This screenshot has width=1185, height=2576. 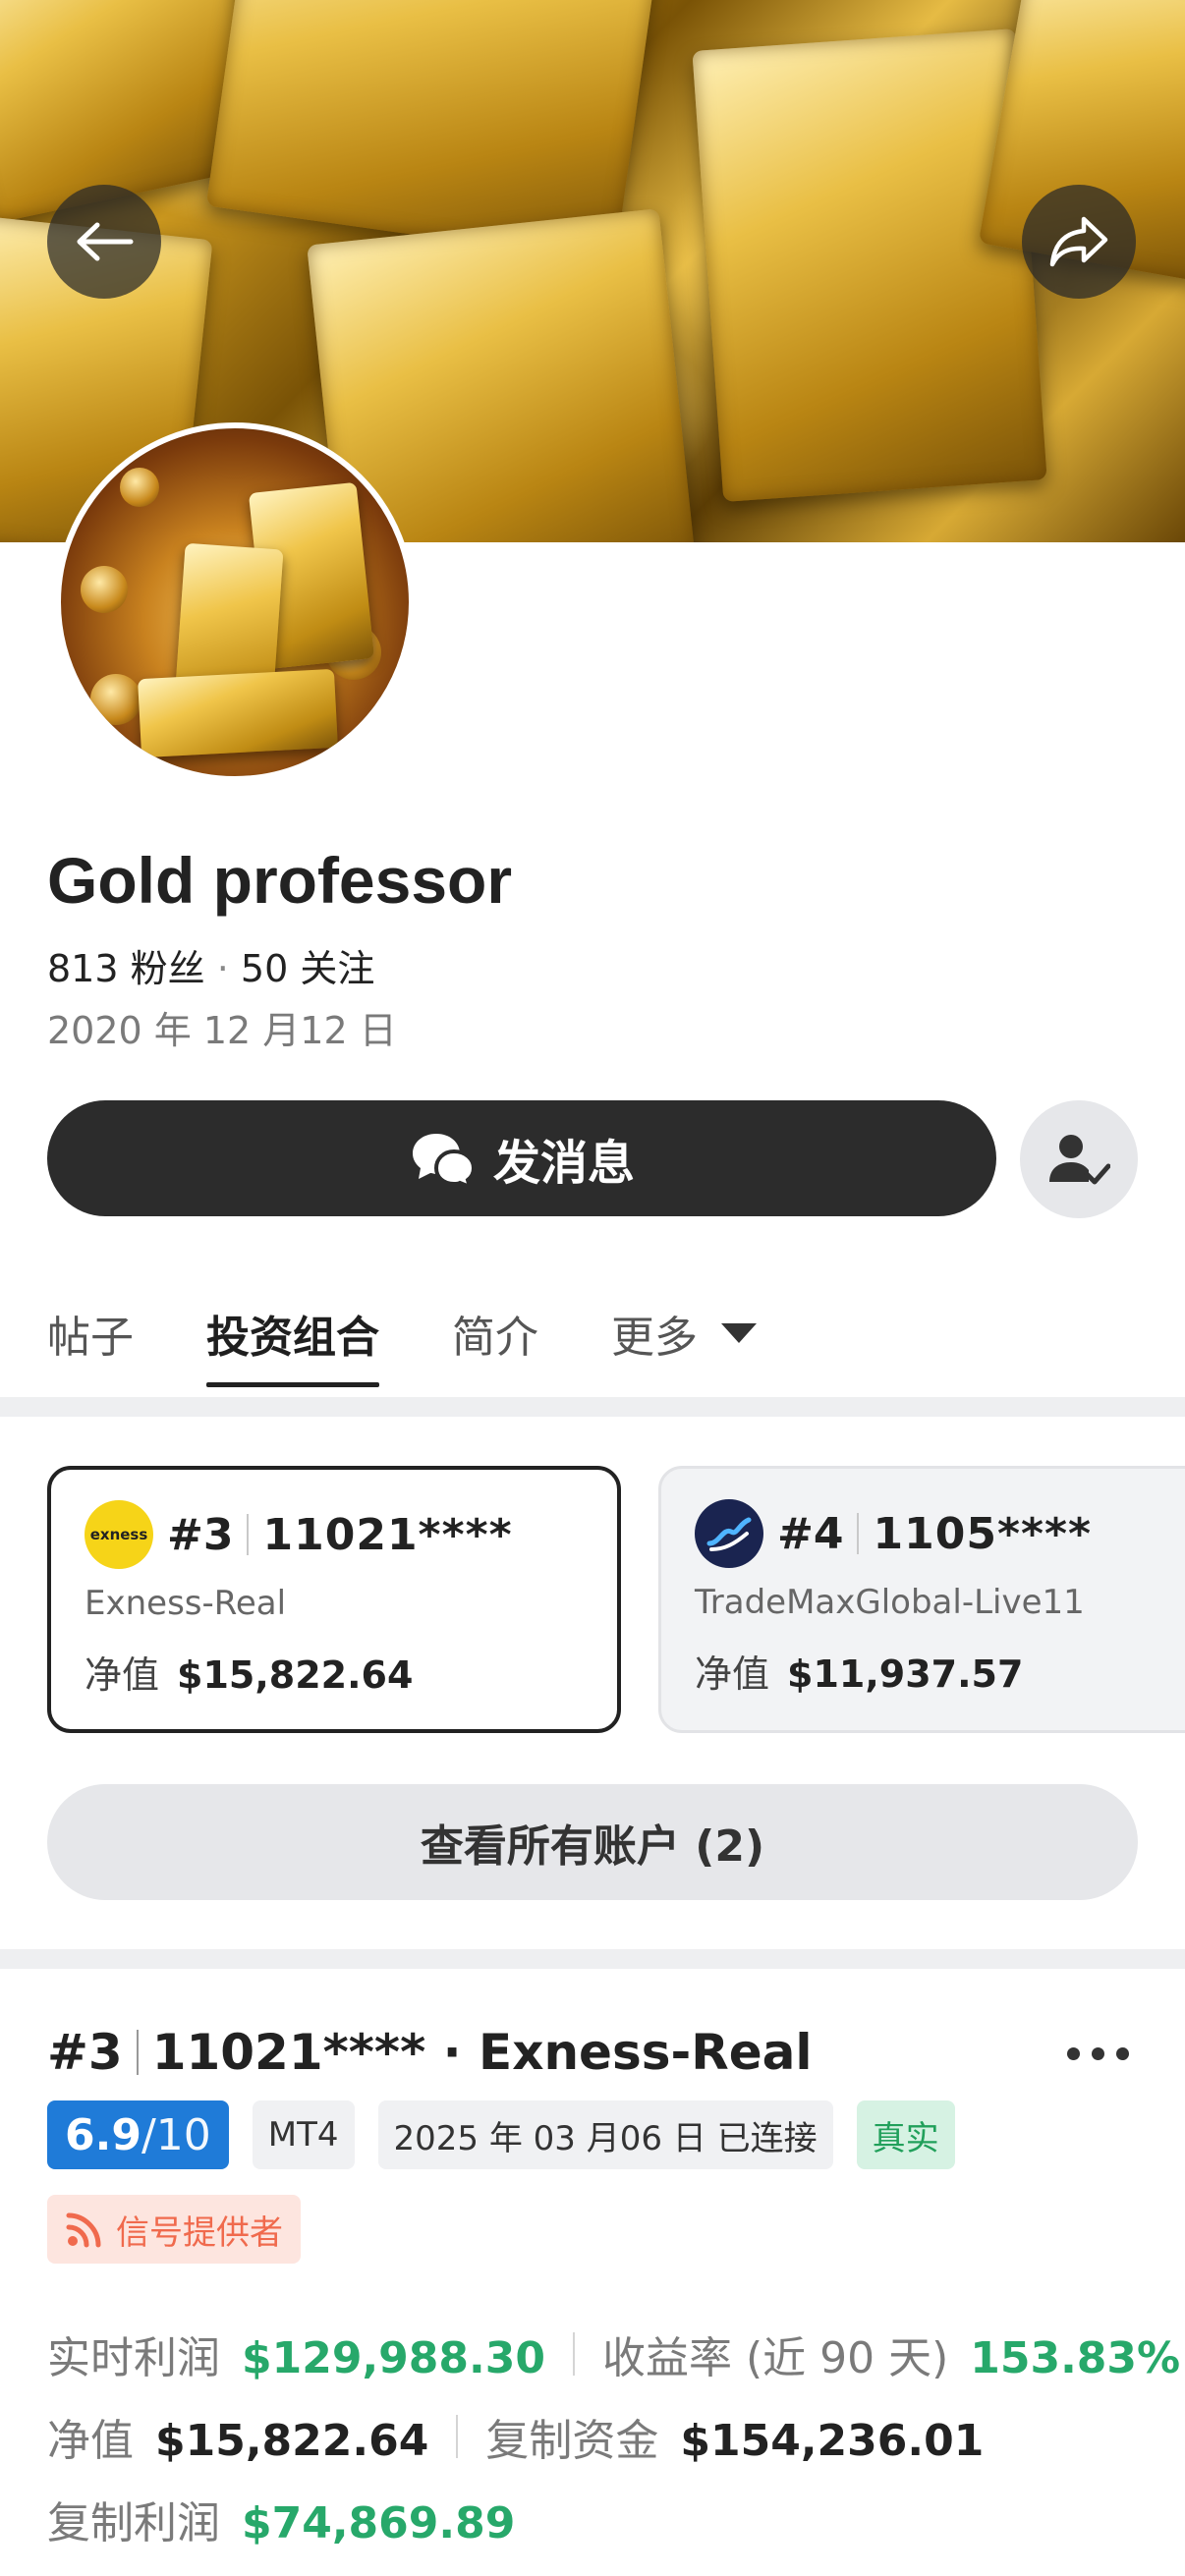 I want to click on tab-more: 更多, so click(x=684, y=1333).